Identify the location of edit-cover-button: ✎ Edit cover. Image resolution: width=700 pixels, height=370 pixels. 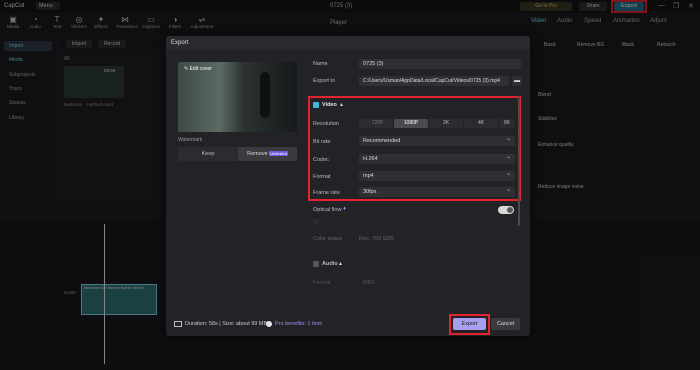
(198, 69).